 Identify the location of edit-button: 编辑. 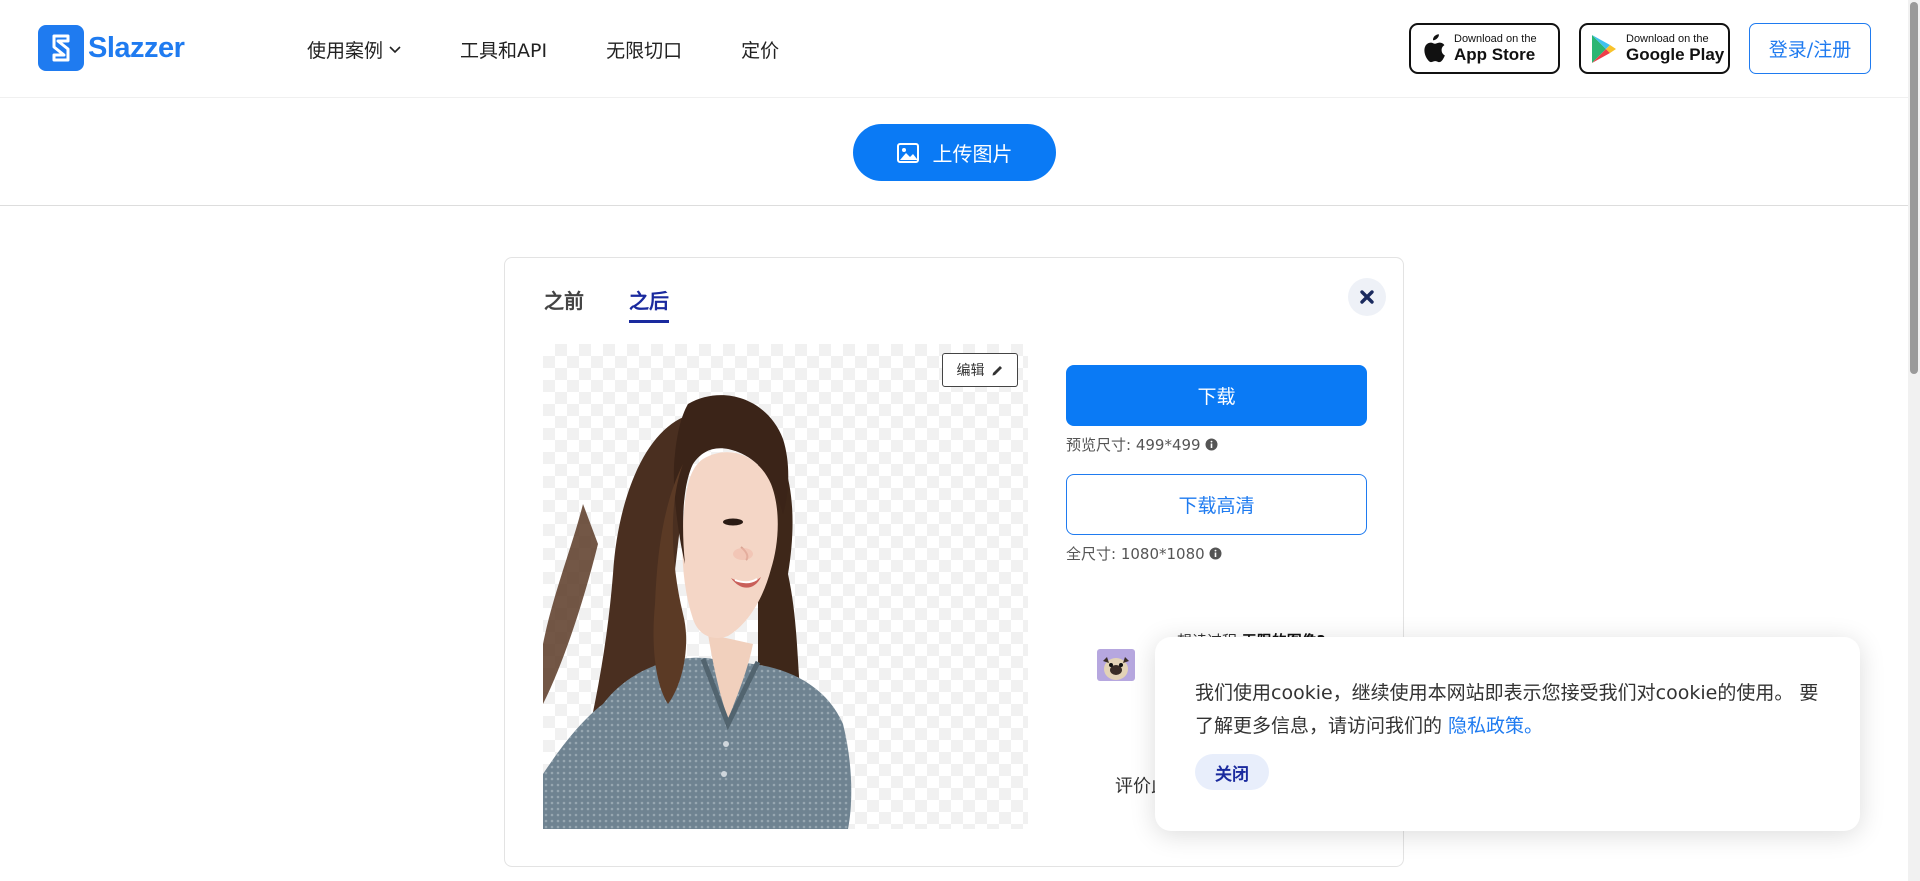
(980, 370).